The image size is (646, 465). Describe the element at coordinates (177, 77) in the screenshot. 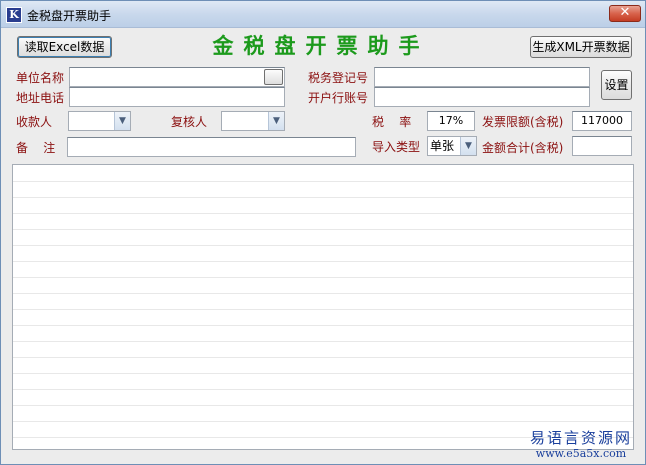

I see `company-name-input` at that location.